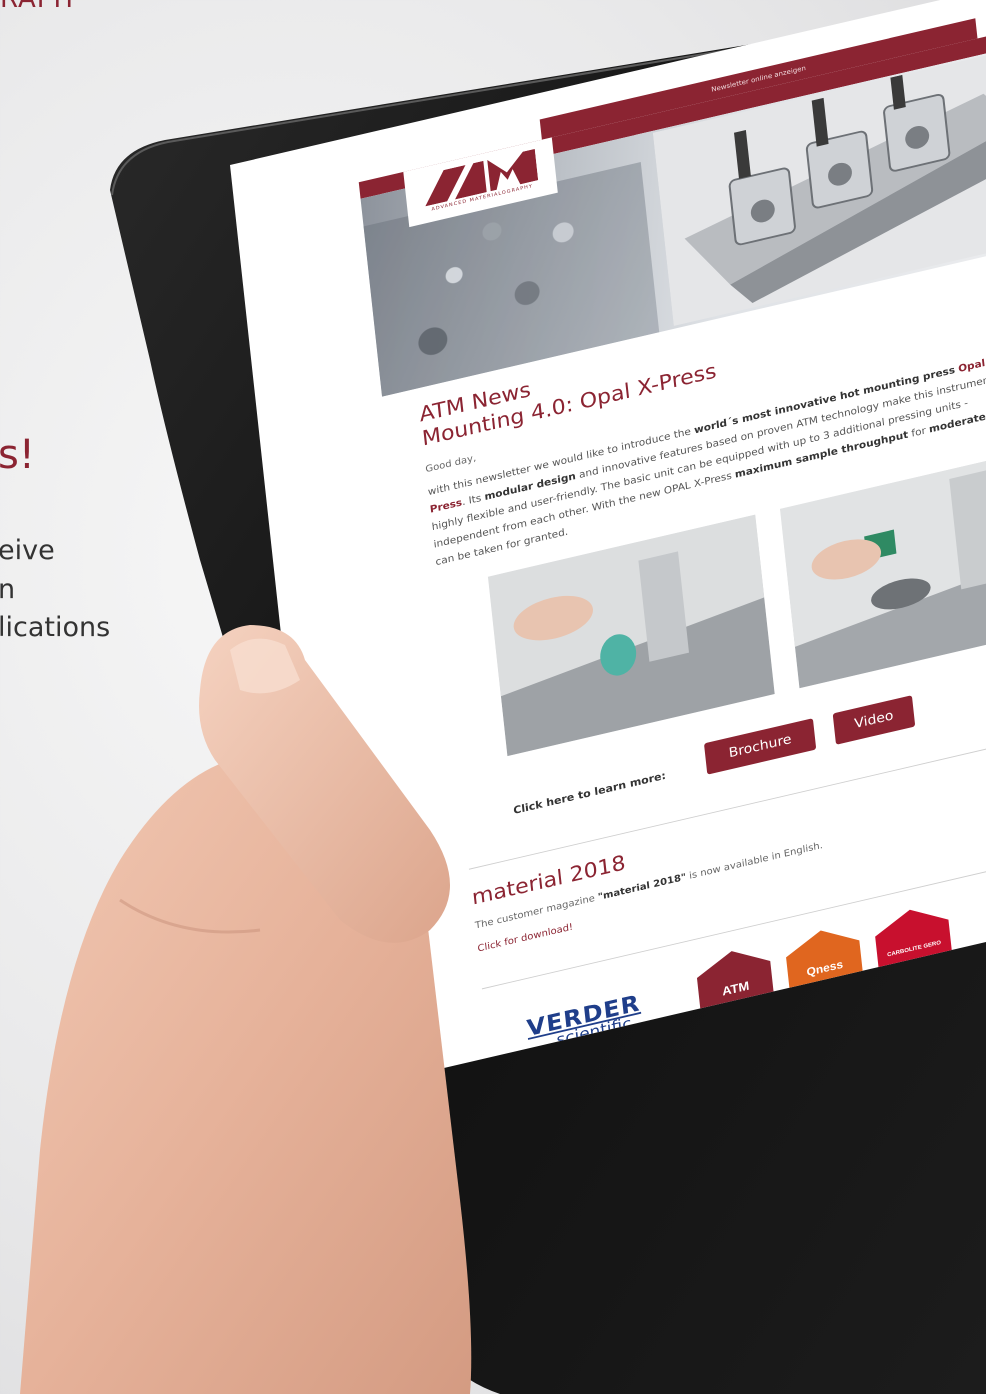  I want to click on atm-hex-logo: ATM, so click(736, 988).